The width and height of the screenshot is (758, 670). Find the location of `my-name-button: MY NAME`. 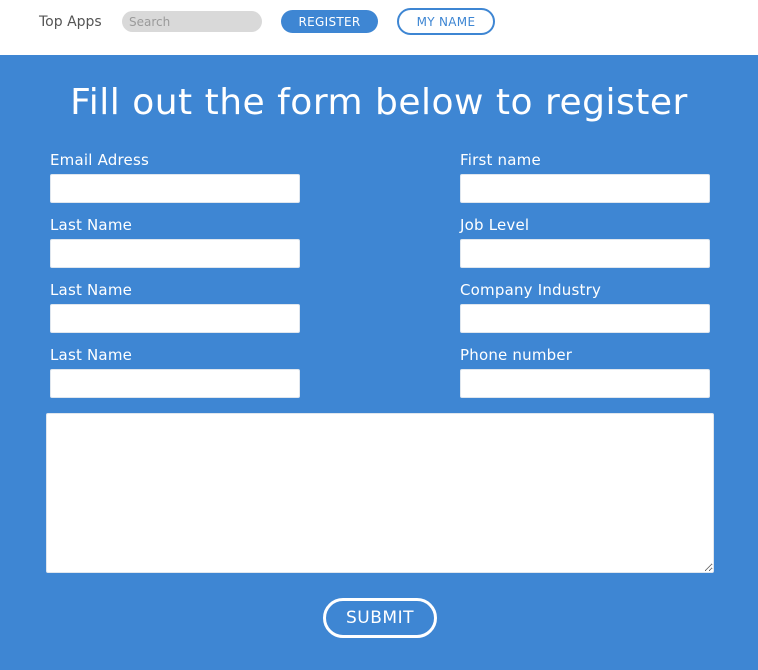

my-name-button: MY NAME is located at coordinates (446, 21).